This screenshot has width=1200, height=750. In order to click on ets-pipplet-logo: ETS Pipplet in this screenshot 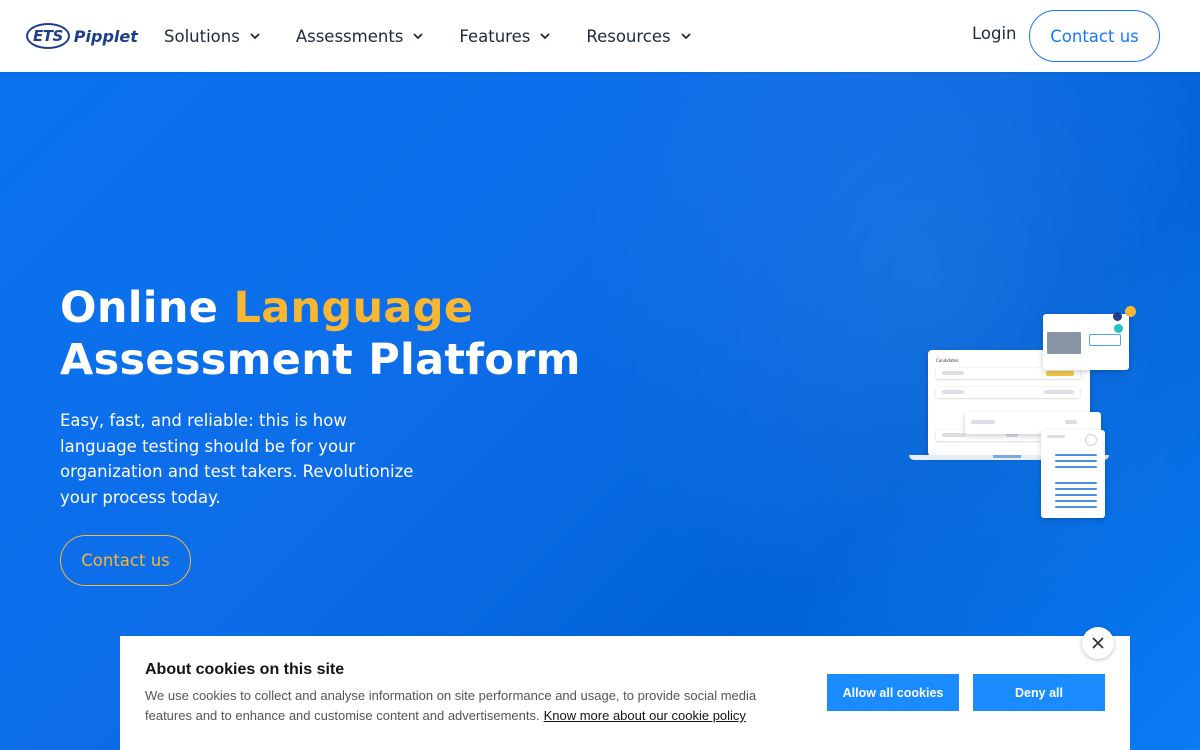, I will do `click(82, 36)`.